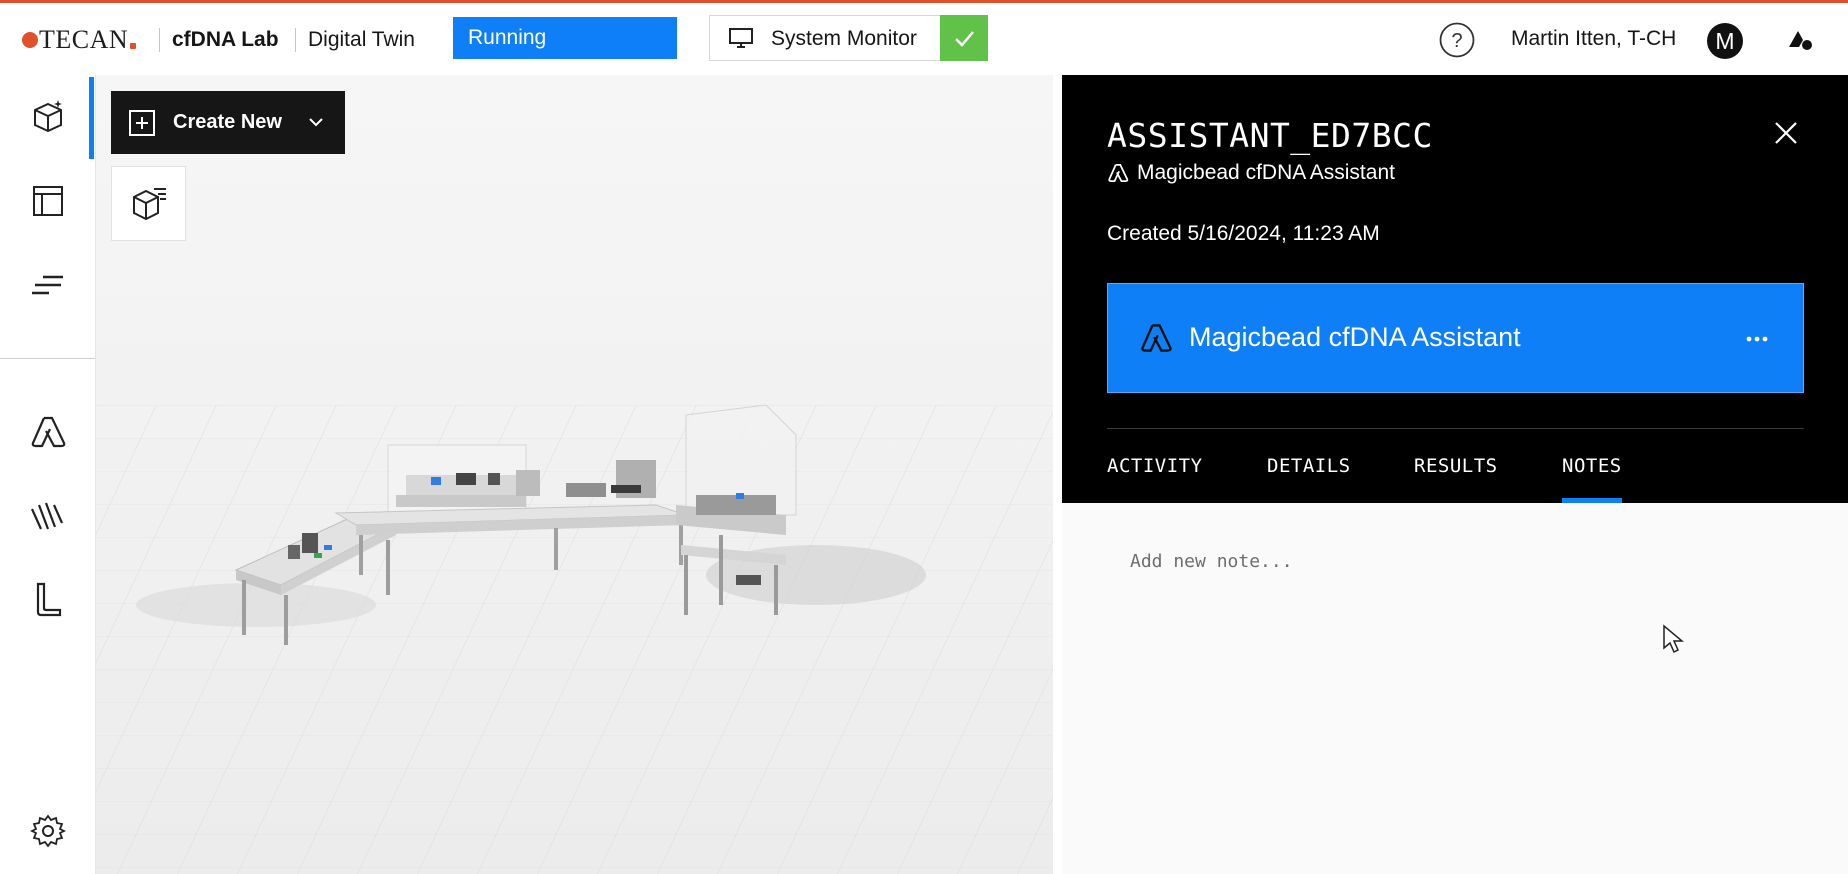 The height and width of the screenshot is (874, 1848). Describe the element at coordinates (48, 201) in the screenshot. I see `layout-icon` at that location.